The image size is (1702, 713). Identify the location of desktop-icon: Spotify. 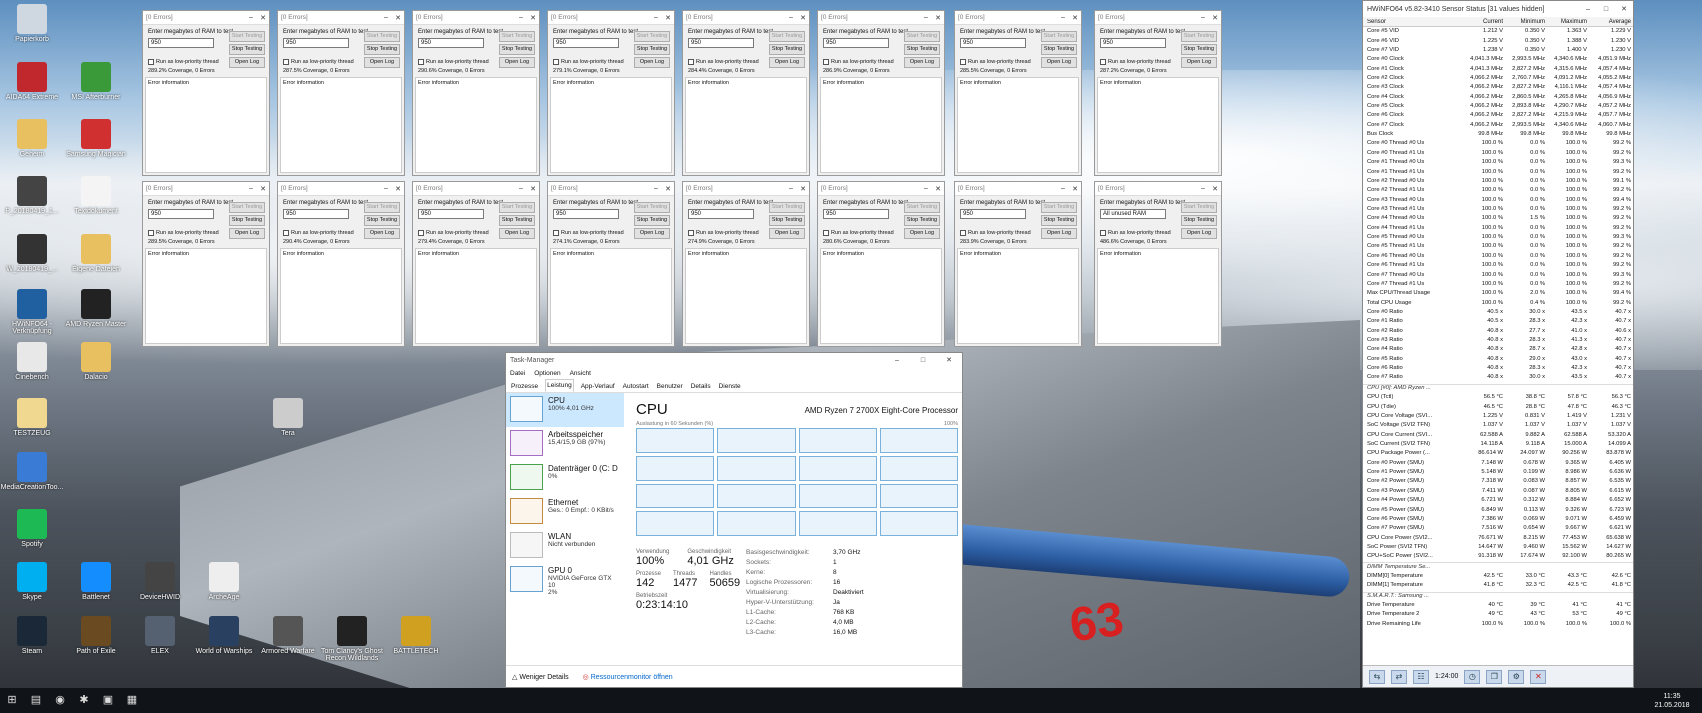
(32, 528).